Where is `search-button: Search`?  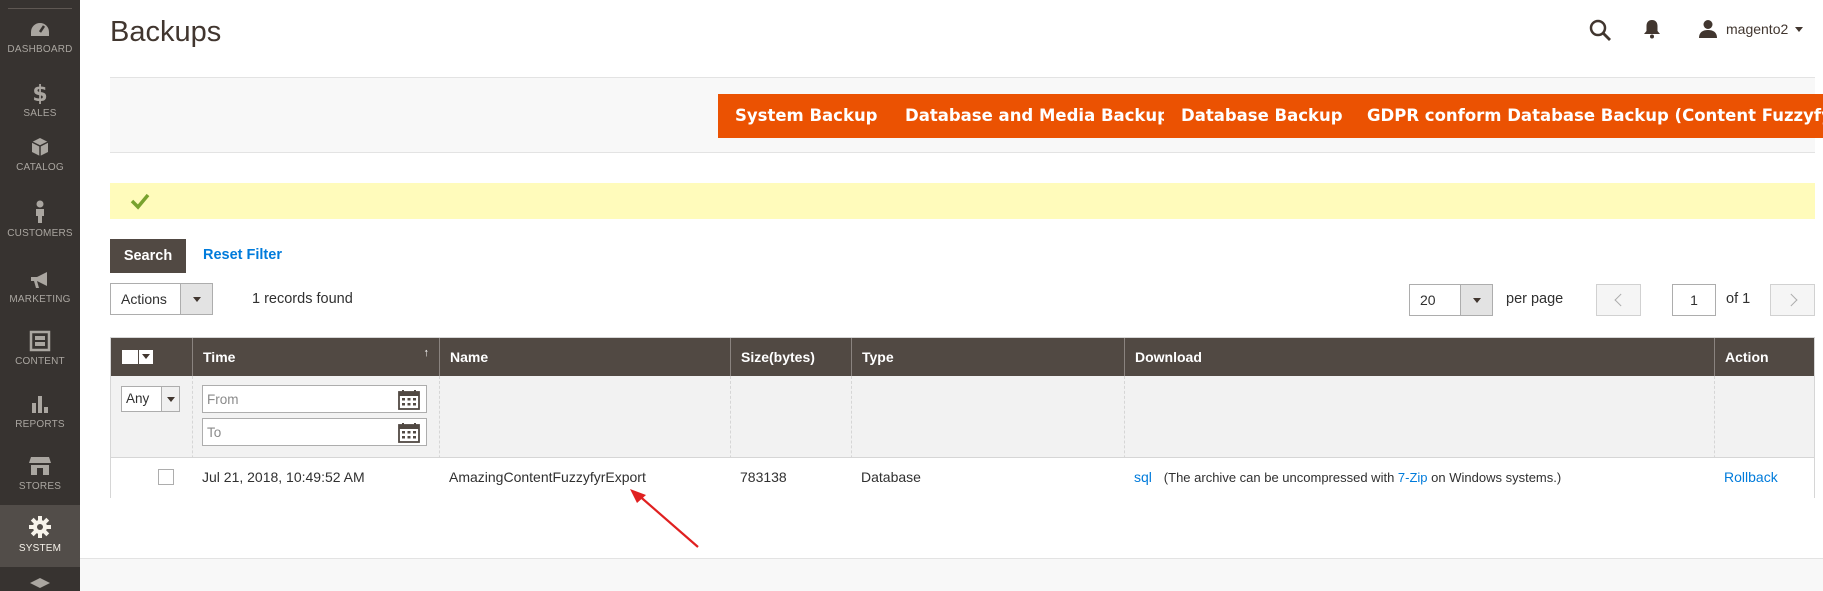
search-button: Search is located at coordinates (148, 256).